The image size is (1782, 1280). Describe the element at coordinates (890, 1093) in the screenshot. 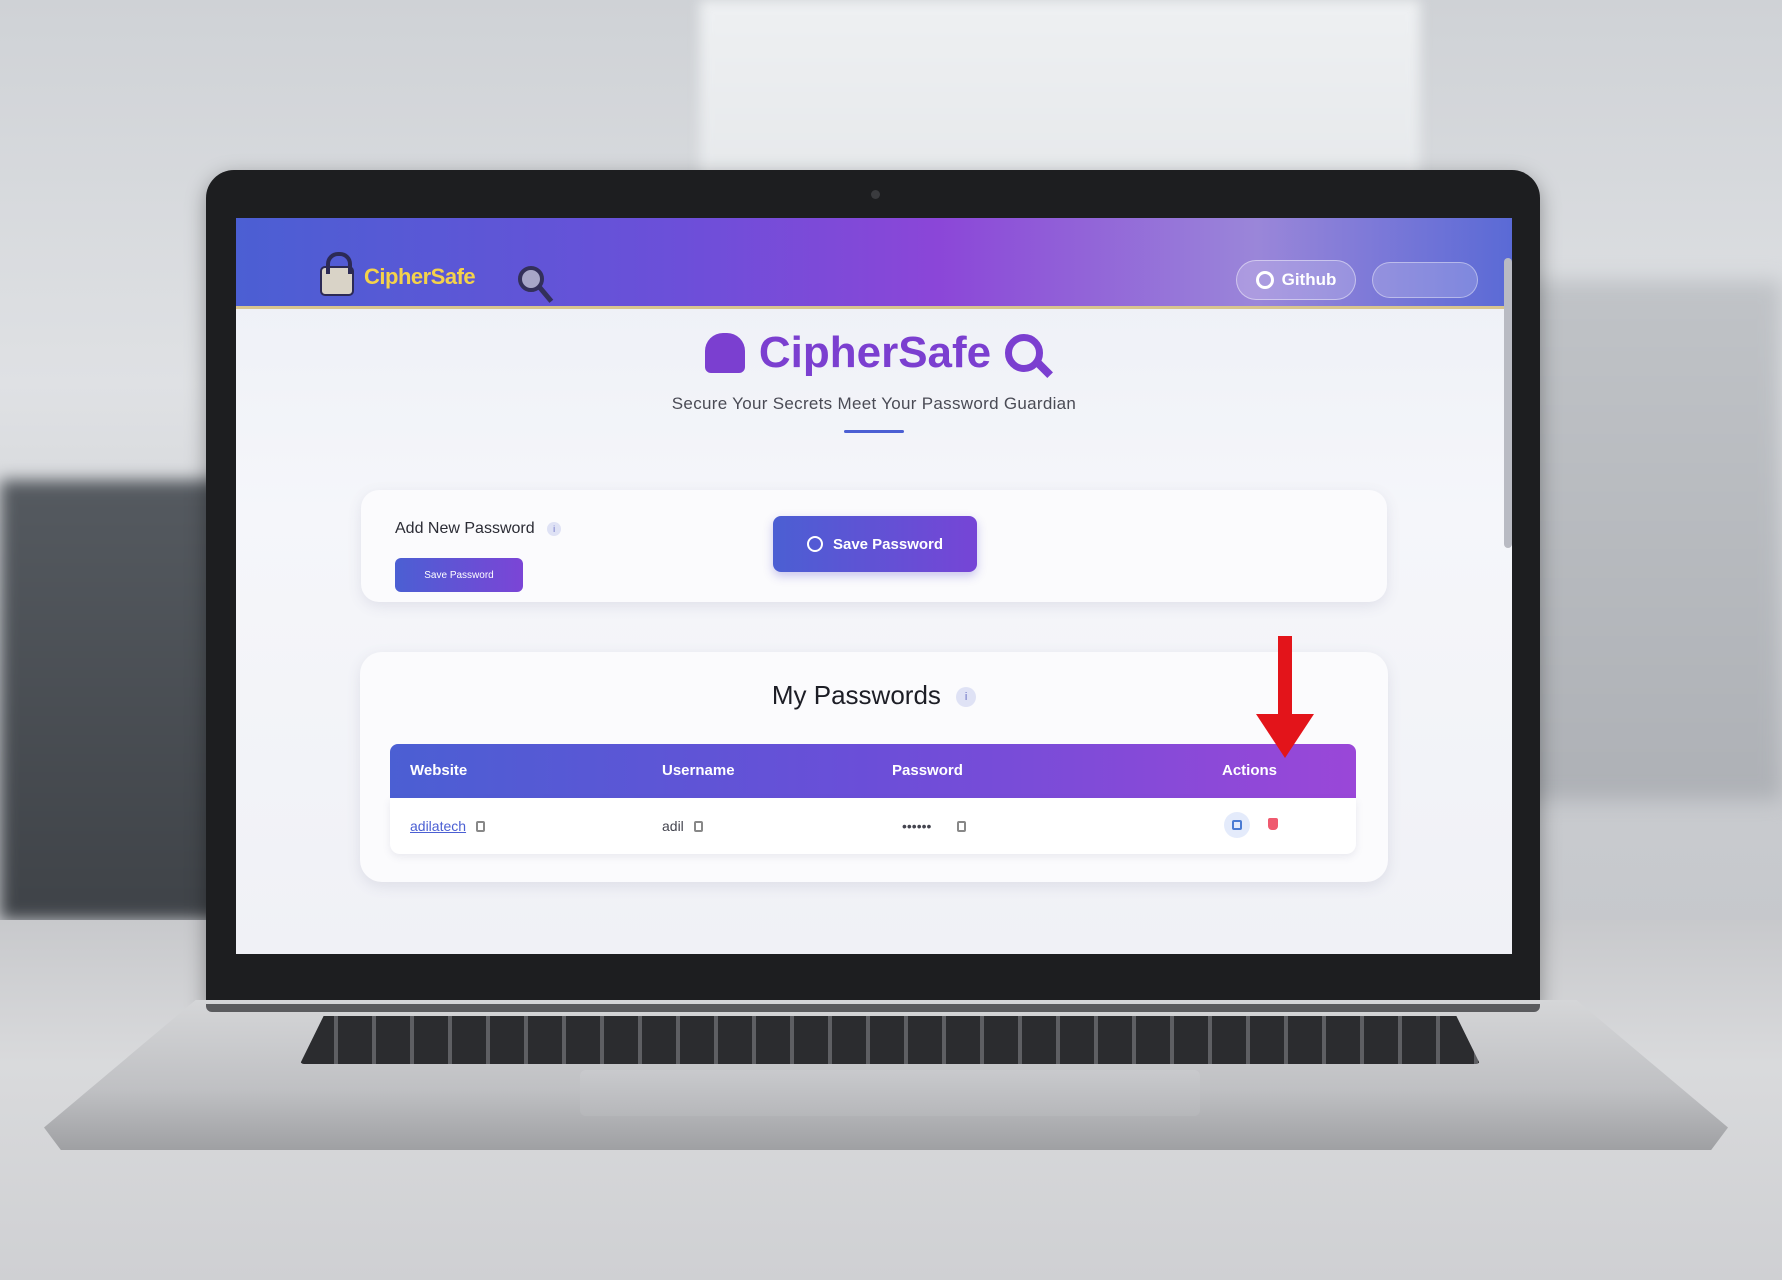

I see `trackpad` at that location.